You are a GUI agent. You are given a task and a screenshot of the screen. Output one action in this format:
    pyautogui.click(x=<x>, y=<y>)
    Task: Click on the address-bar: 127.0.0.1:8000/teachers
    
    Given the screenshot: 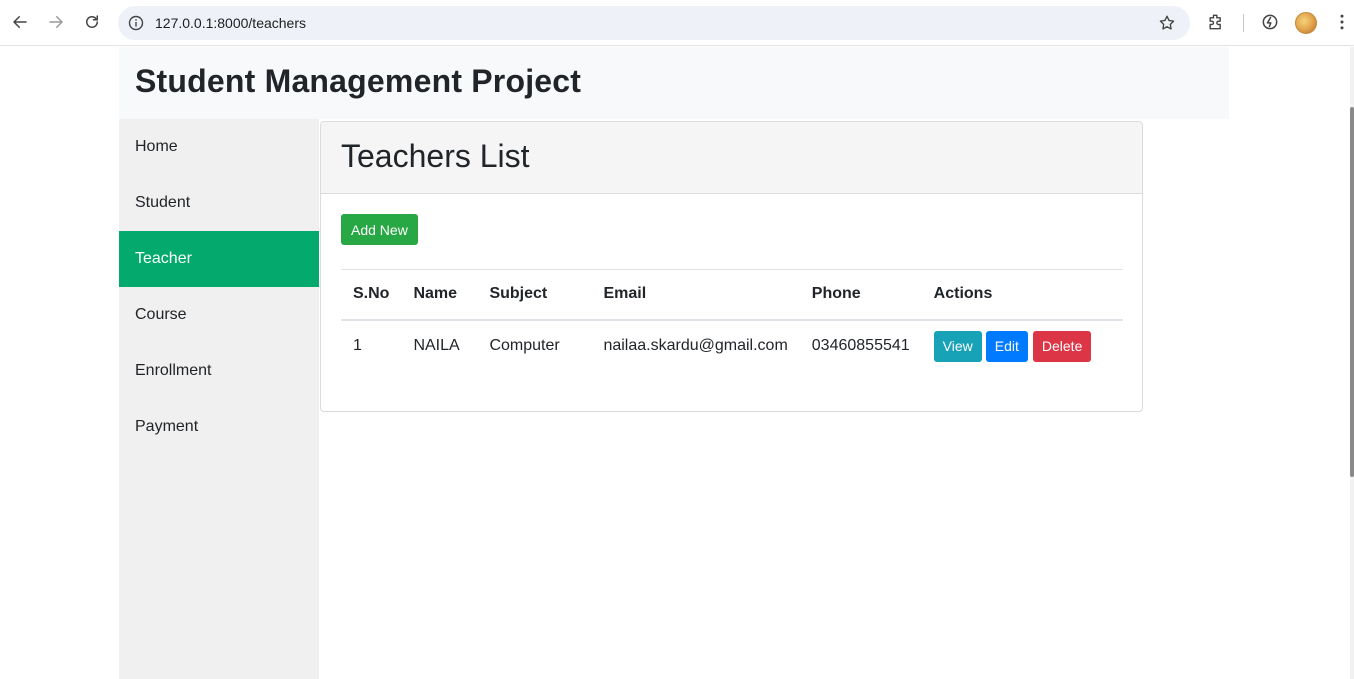 What is the action you would take?
    pyautogui.click(x=654, y=23)
    